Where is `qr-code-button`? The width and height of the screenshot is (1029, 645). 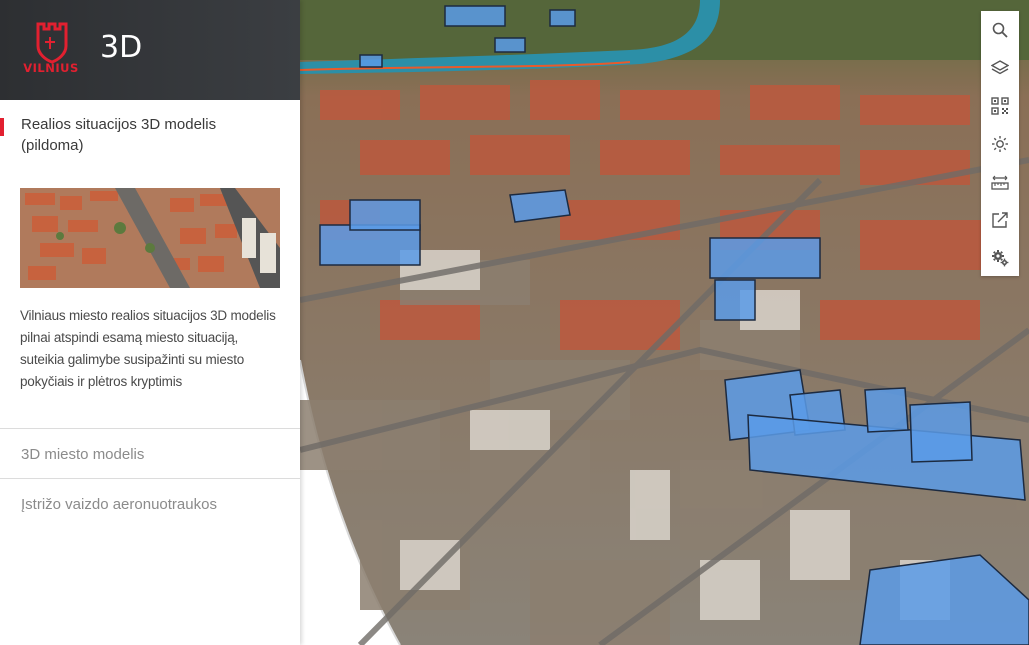
qr-code-button is located at coordinates (1000, 106).